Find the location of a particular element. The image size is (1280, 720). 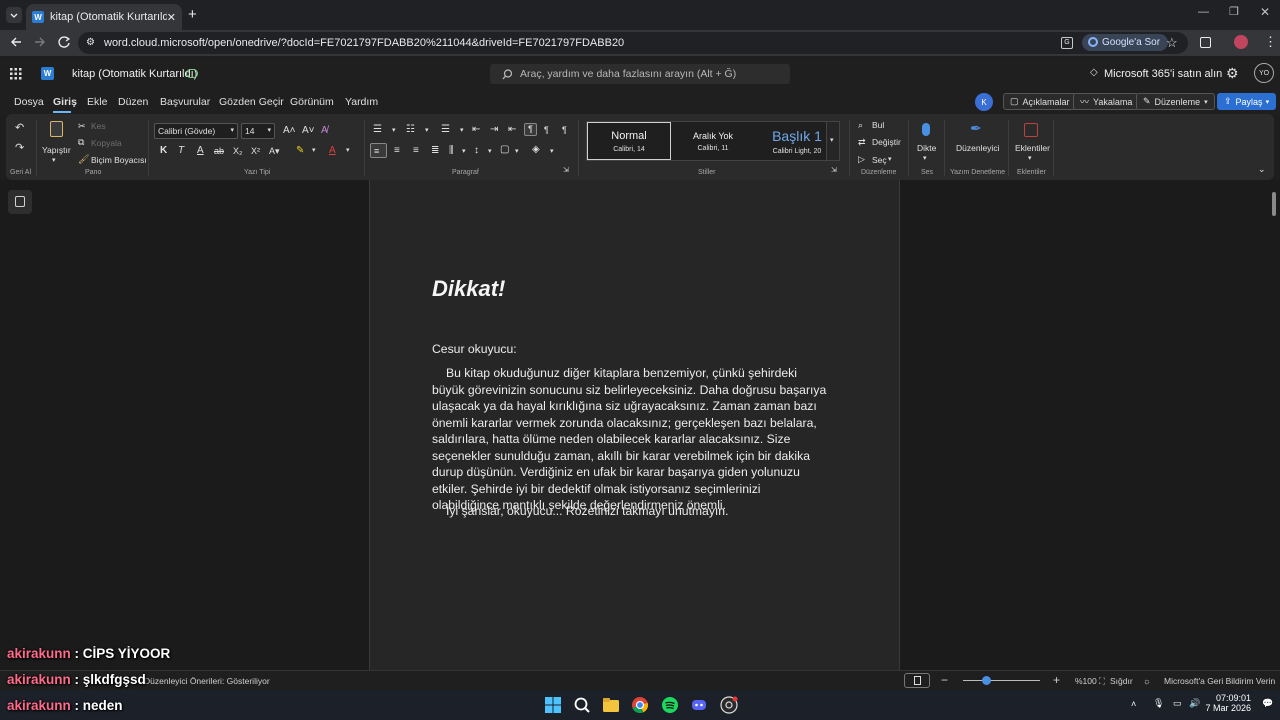

format-painter-label: Biçim Boyacısı is located at coordinates (119, 160).